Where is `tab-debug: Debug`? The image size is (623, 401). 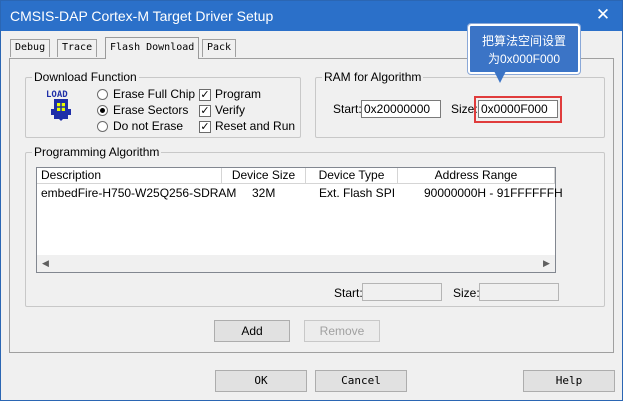
tab-debug: Debug is located at coordinates (30, 48).